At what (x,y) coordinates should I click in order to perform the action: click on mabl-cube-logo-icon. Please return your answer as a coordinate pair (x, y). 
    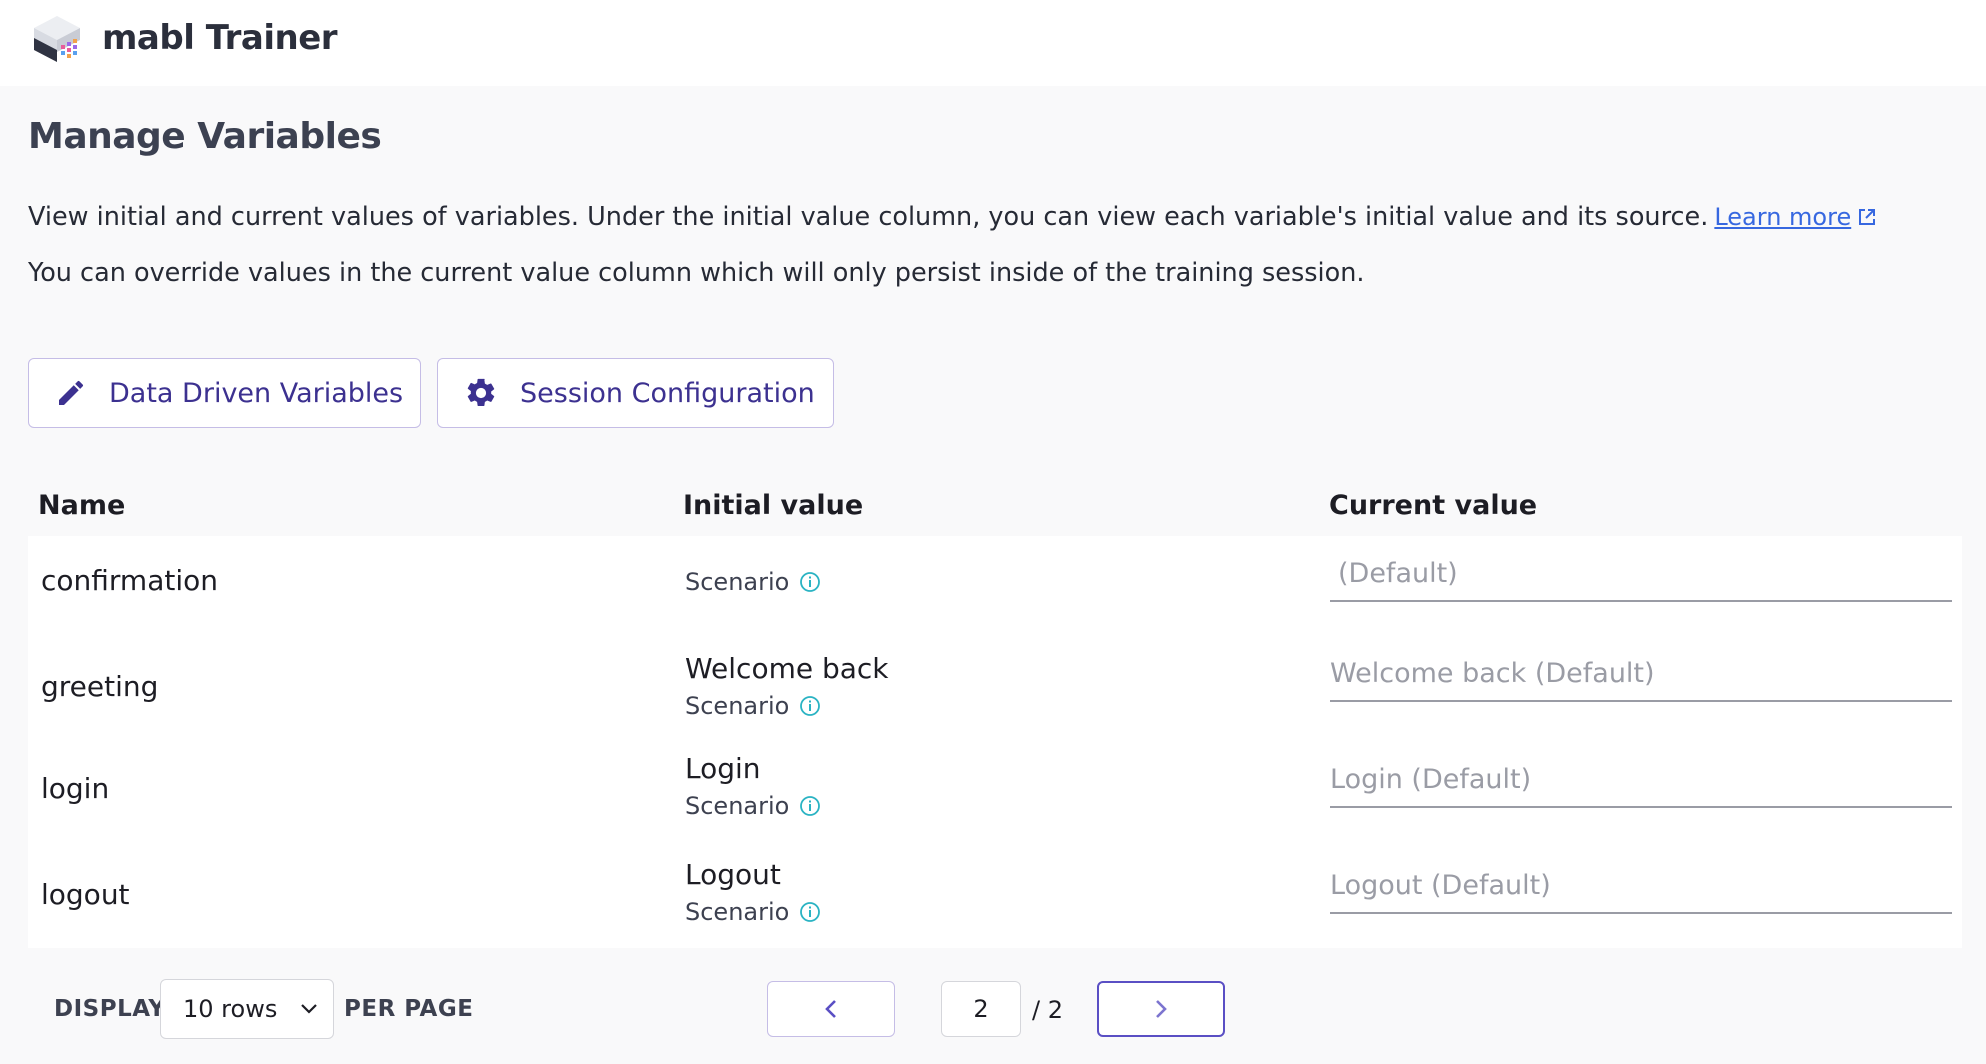
    Looking at the image, I should click on (57, 39).